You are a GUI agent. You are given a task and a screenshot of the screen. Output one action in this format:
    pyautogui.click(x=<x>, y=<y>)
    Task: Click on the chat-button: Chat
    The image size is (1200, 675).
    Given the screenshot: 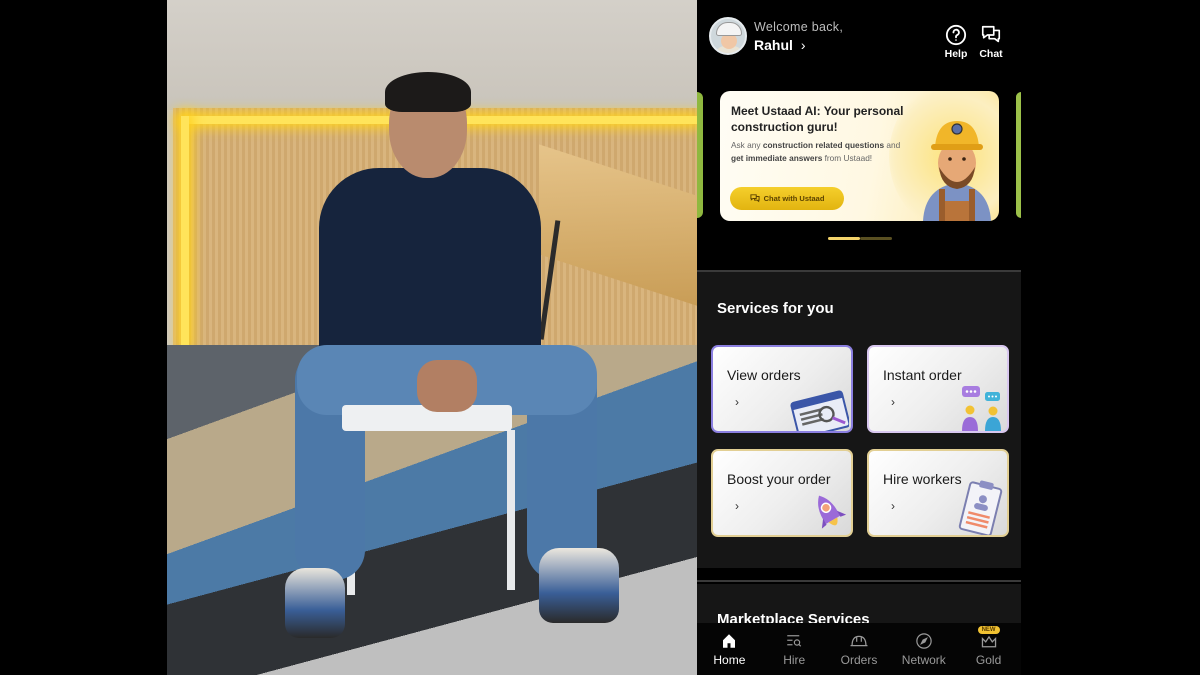 What is the action you would take?
    pyautogui.click(x=991, y=42)
    